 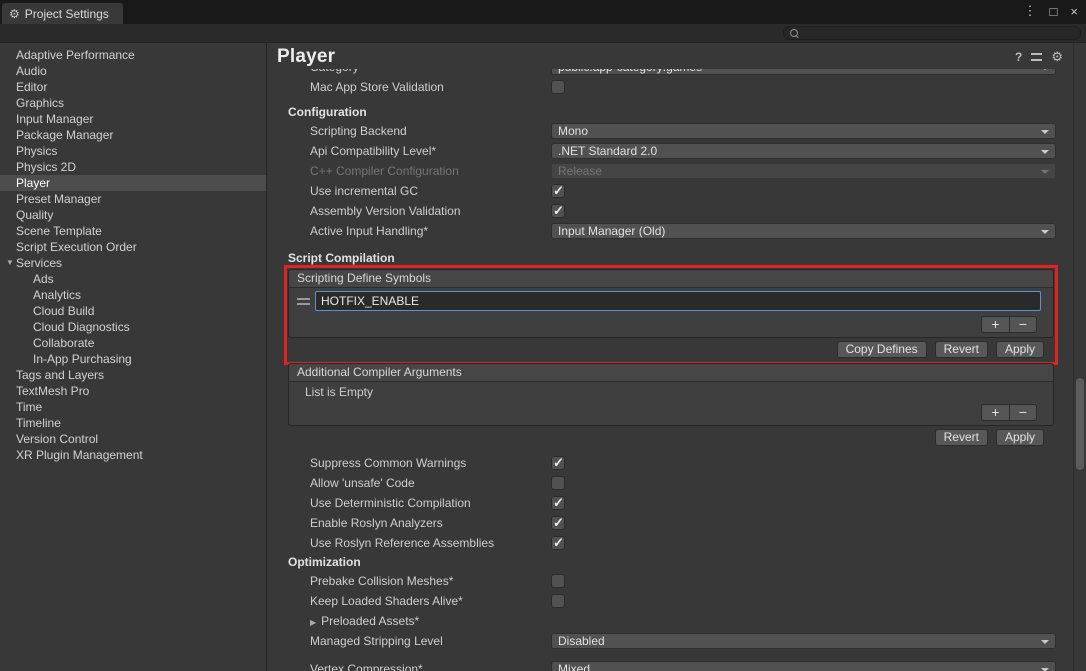 What do you see at coordinates (1018, 57) in the screenshot?
I see `help-icon: ?` at bounding box center [1018, 57].